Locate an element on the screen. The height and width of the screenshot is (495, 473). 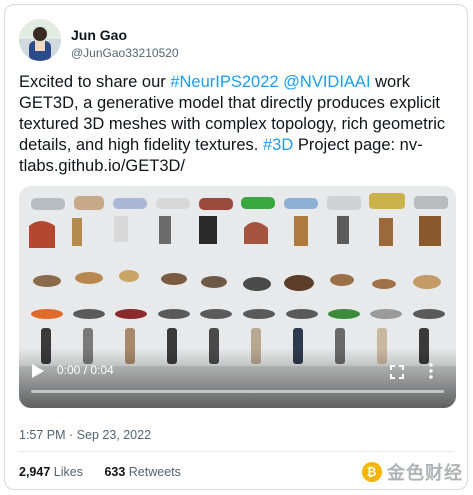
likes-stat: 2,947 Likes is located at coordinates (51, 472).